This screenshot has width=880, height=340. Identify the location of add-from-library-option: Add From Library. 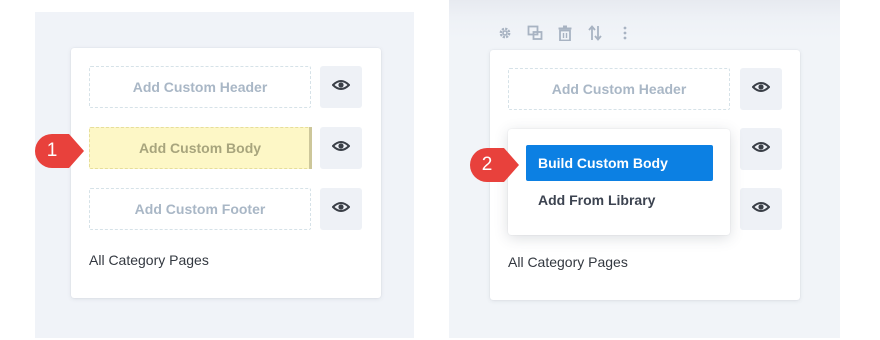
(619, 200).